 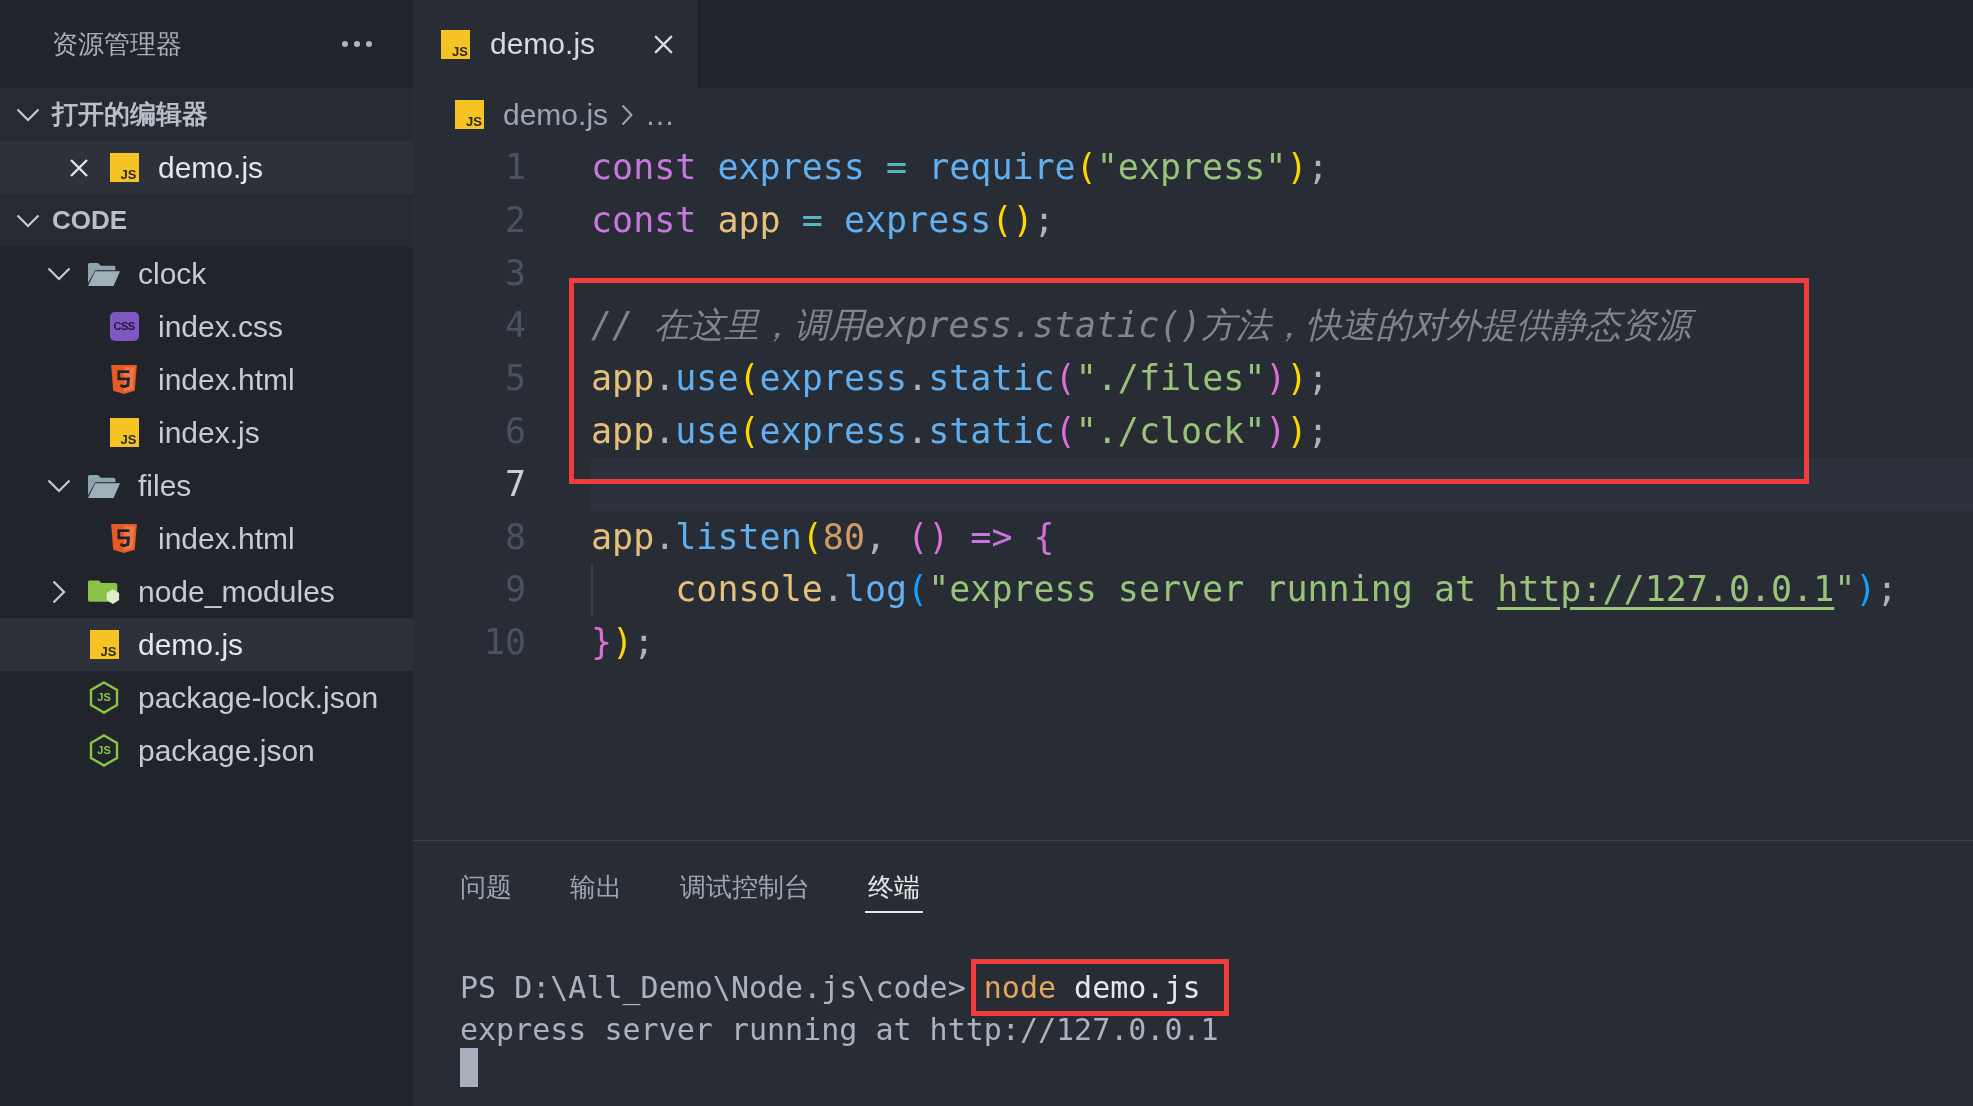 What do you see at coordinates (515, 484) in the screenshot?
I see `line-number: 7` at bounding box center [515, 484].